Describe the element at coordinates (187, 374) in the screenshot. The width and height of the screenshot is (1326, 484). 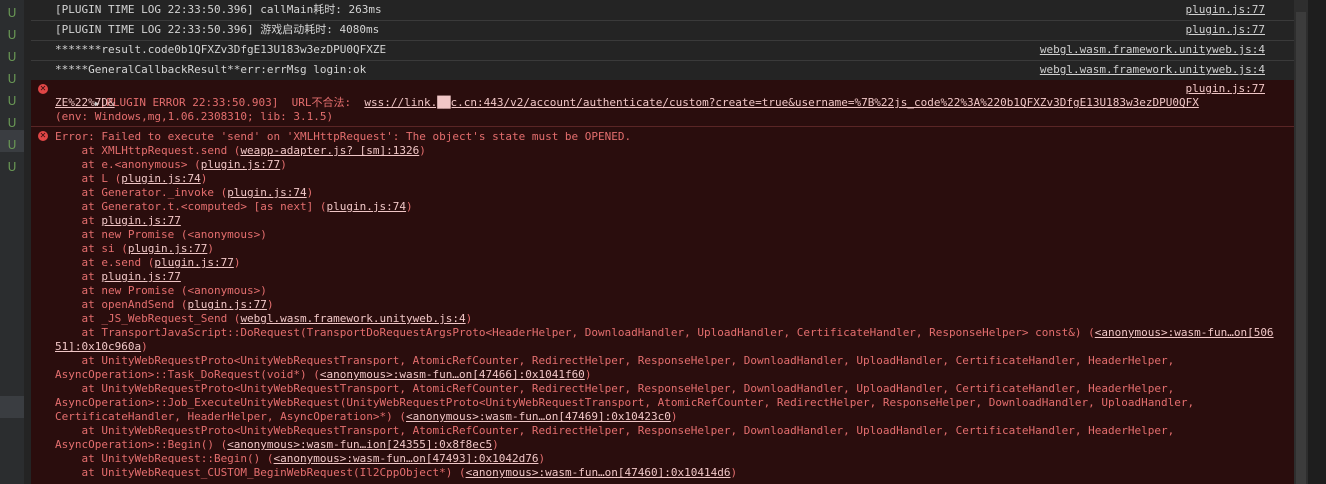
I see `stack-frame-text: AsyncOperation>::Task_DoRequest(void*) (` at that location.